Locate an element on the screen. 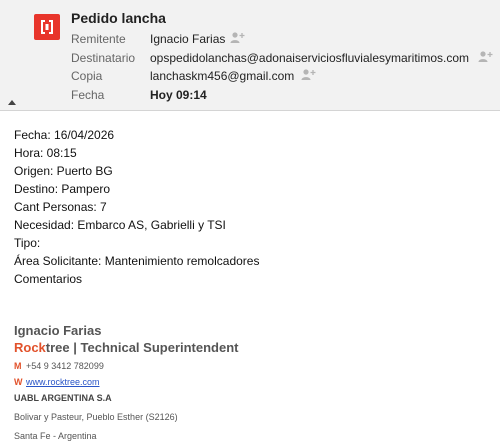 The image size is (500, 448). mobile-letter: M is located at coordinates (18, 366).